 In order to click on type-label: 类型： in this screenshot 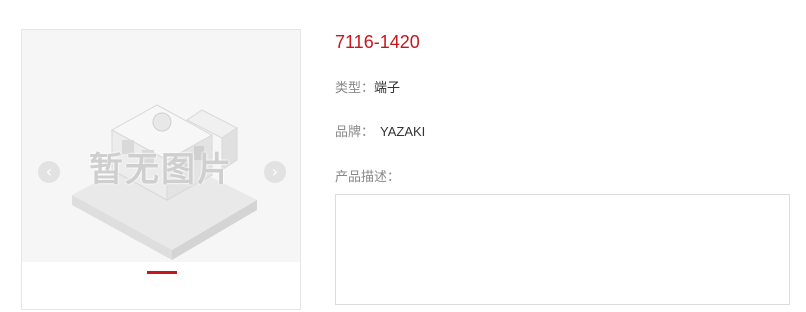, I will do `click(355, 87)`.